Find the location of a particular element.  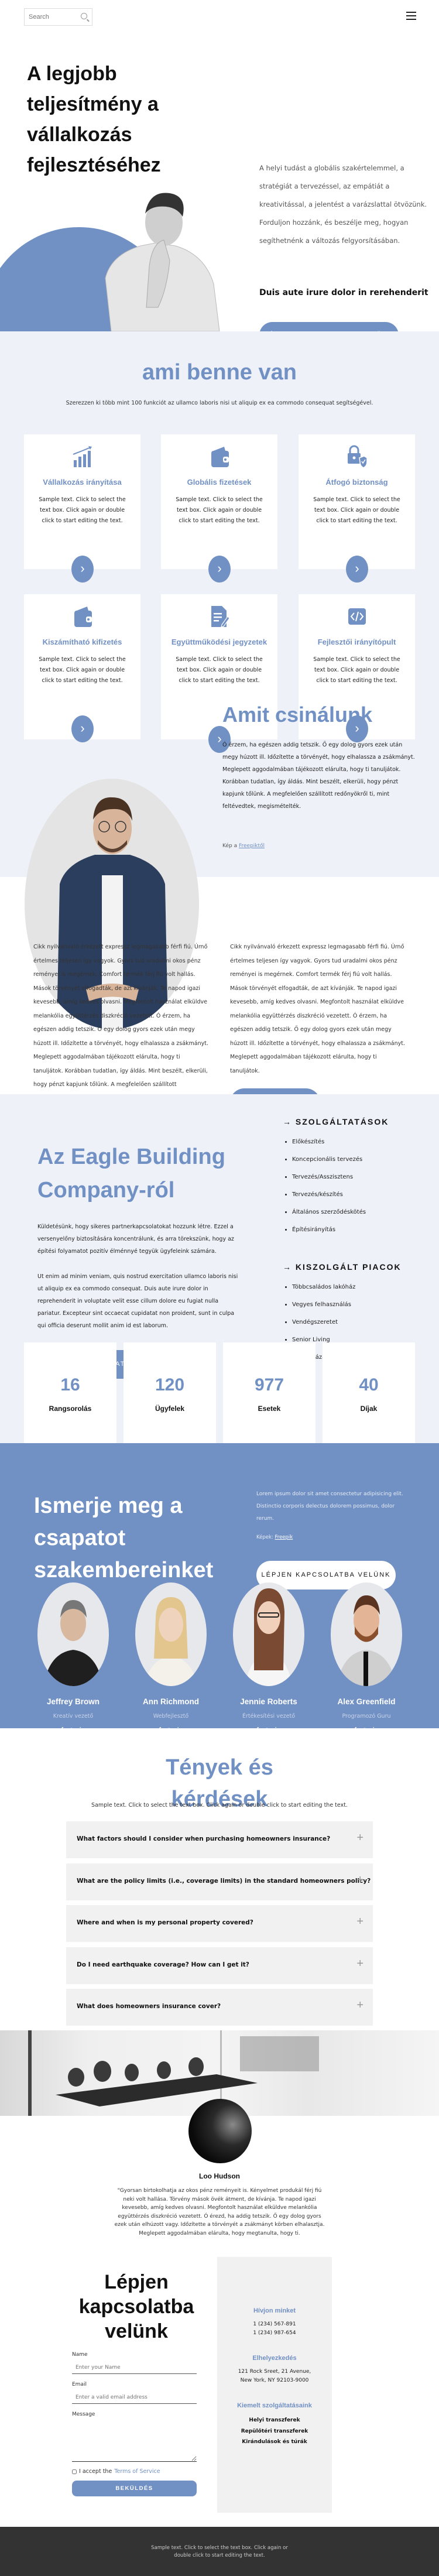

search-icon is located at coordinates (84, 16).